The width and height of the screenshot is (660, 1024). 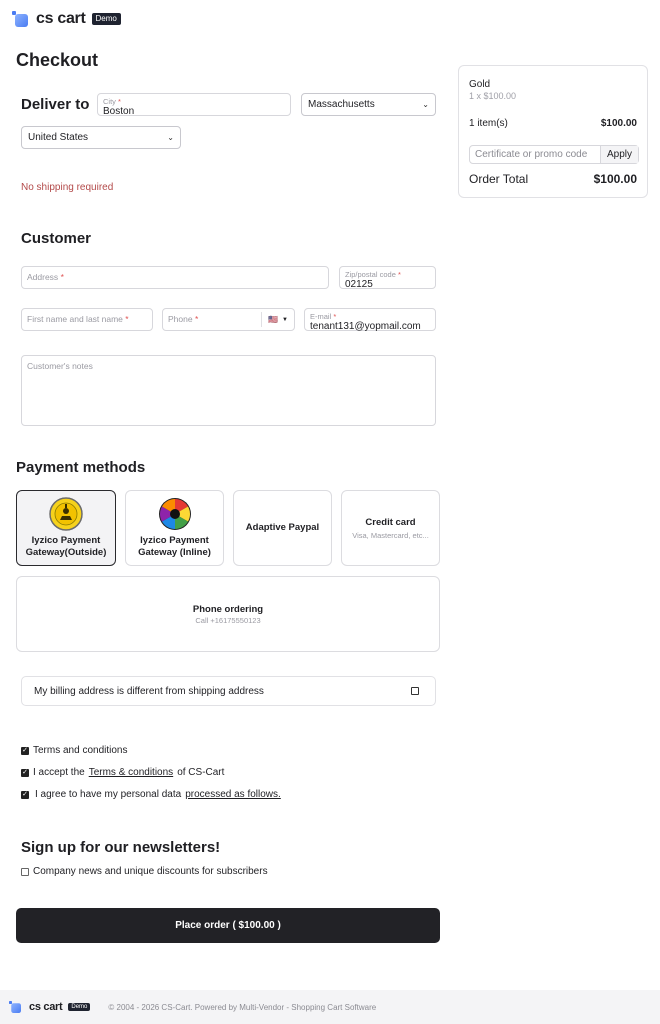 I want to click on payment-name: Iyzico Payment Gateway(Outside), so click(x=66, y=546).